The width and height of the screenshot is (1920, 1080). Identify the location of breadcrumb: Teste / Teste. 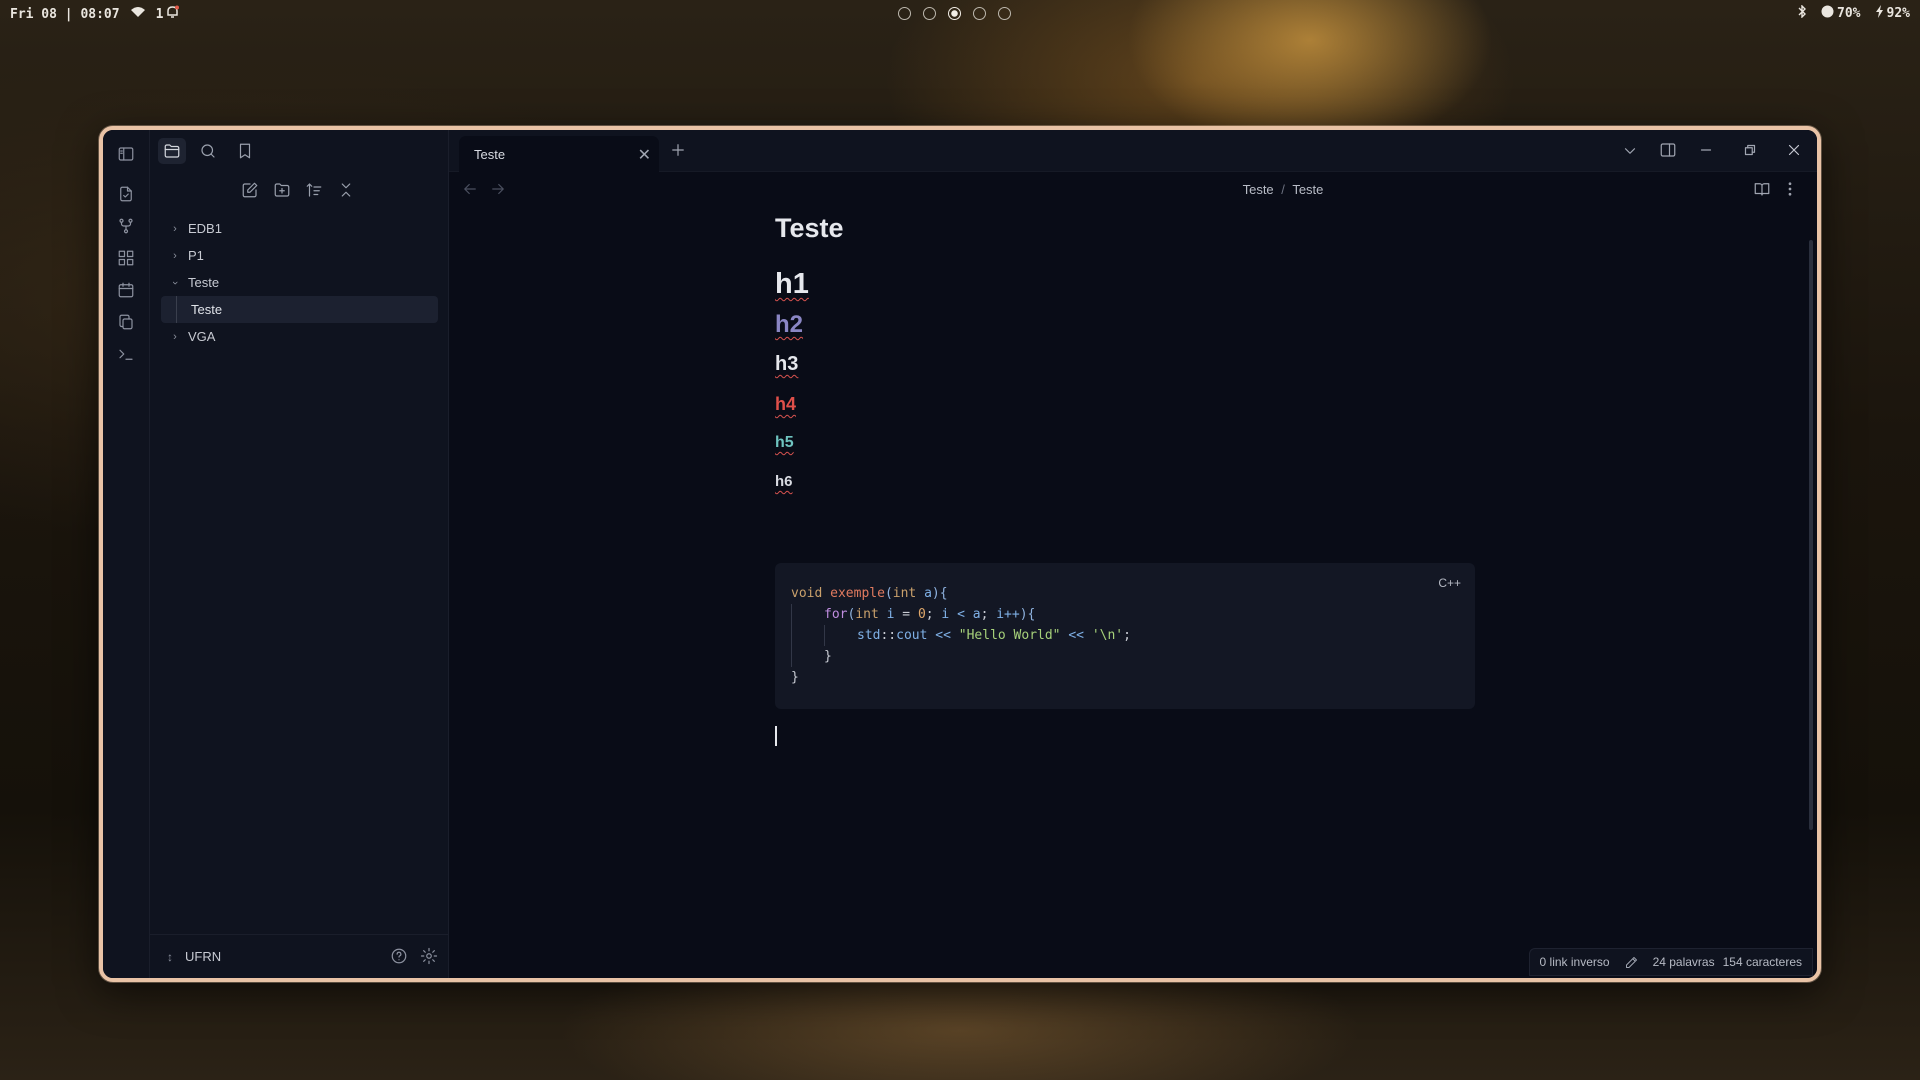
(1133, 189).